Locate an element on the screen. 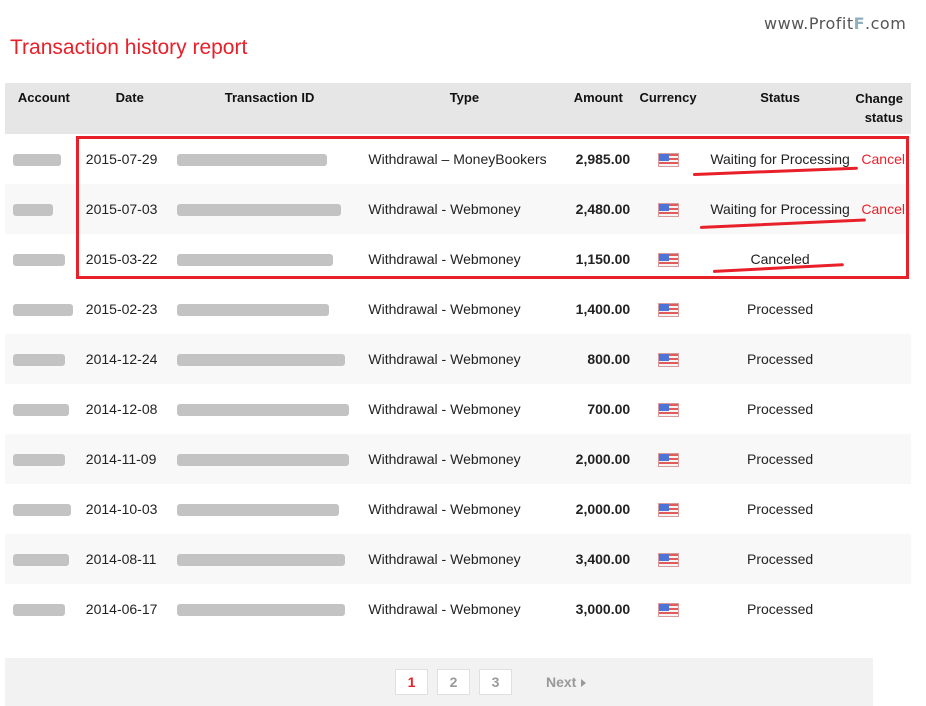 The image size is (926, 706). arrow-right-icon is located at coordinates (584, 683).